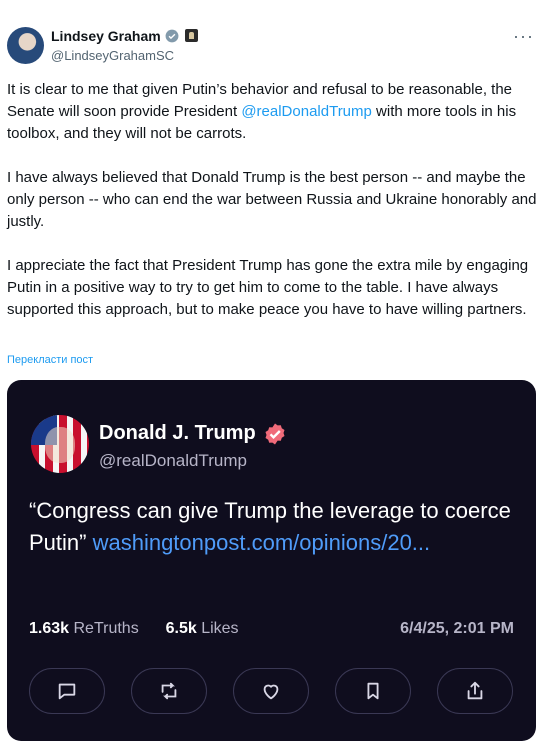 This screenshot has width=546, height=745. What do you see at coordinates (60, 444) in the screenshot?
I see `card-avatar` at bounding box center [60, 444].